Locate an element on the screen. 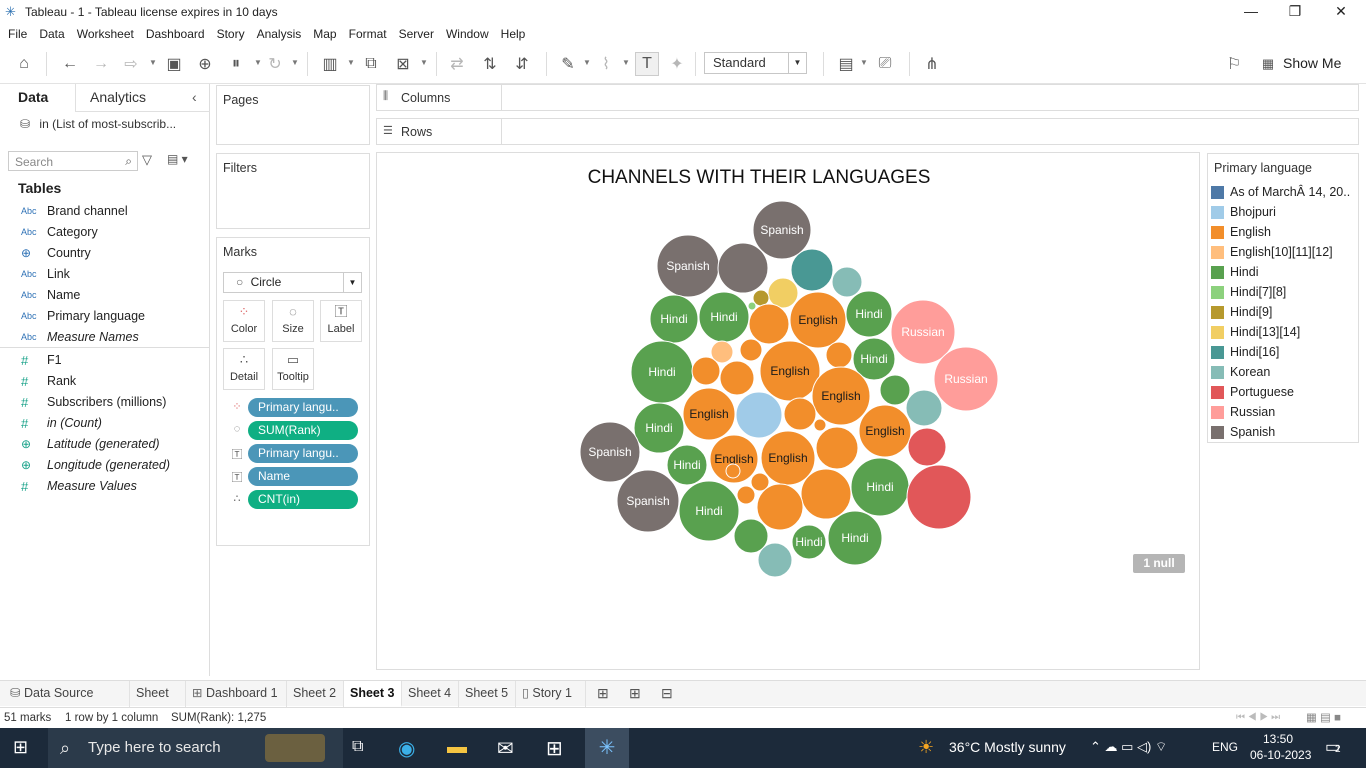 The height and width of the screenshot is (768, 1366). close-button: ✕ is located at coordinates (1341, 12).